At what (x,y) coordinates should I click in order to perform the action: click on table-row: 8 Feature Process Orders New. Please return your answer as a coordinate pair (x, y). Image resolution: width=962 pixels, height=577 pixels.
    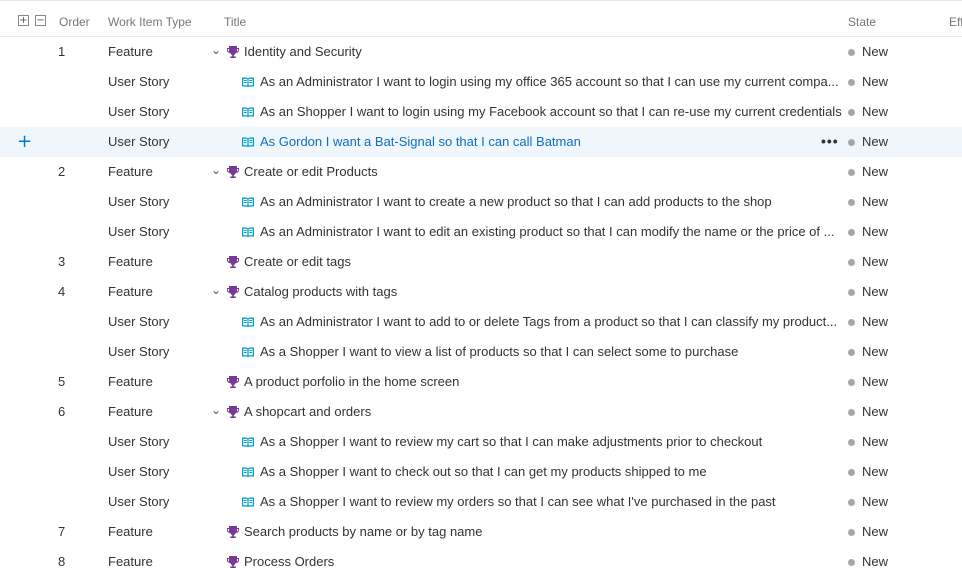
    Looking at the image, I should click on (481, 562).